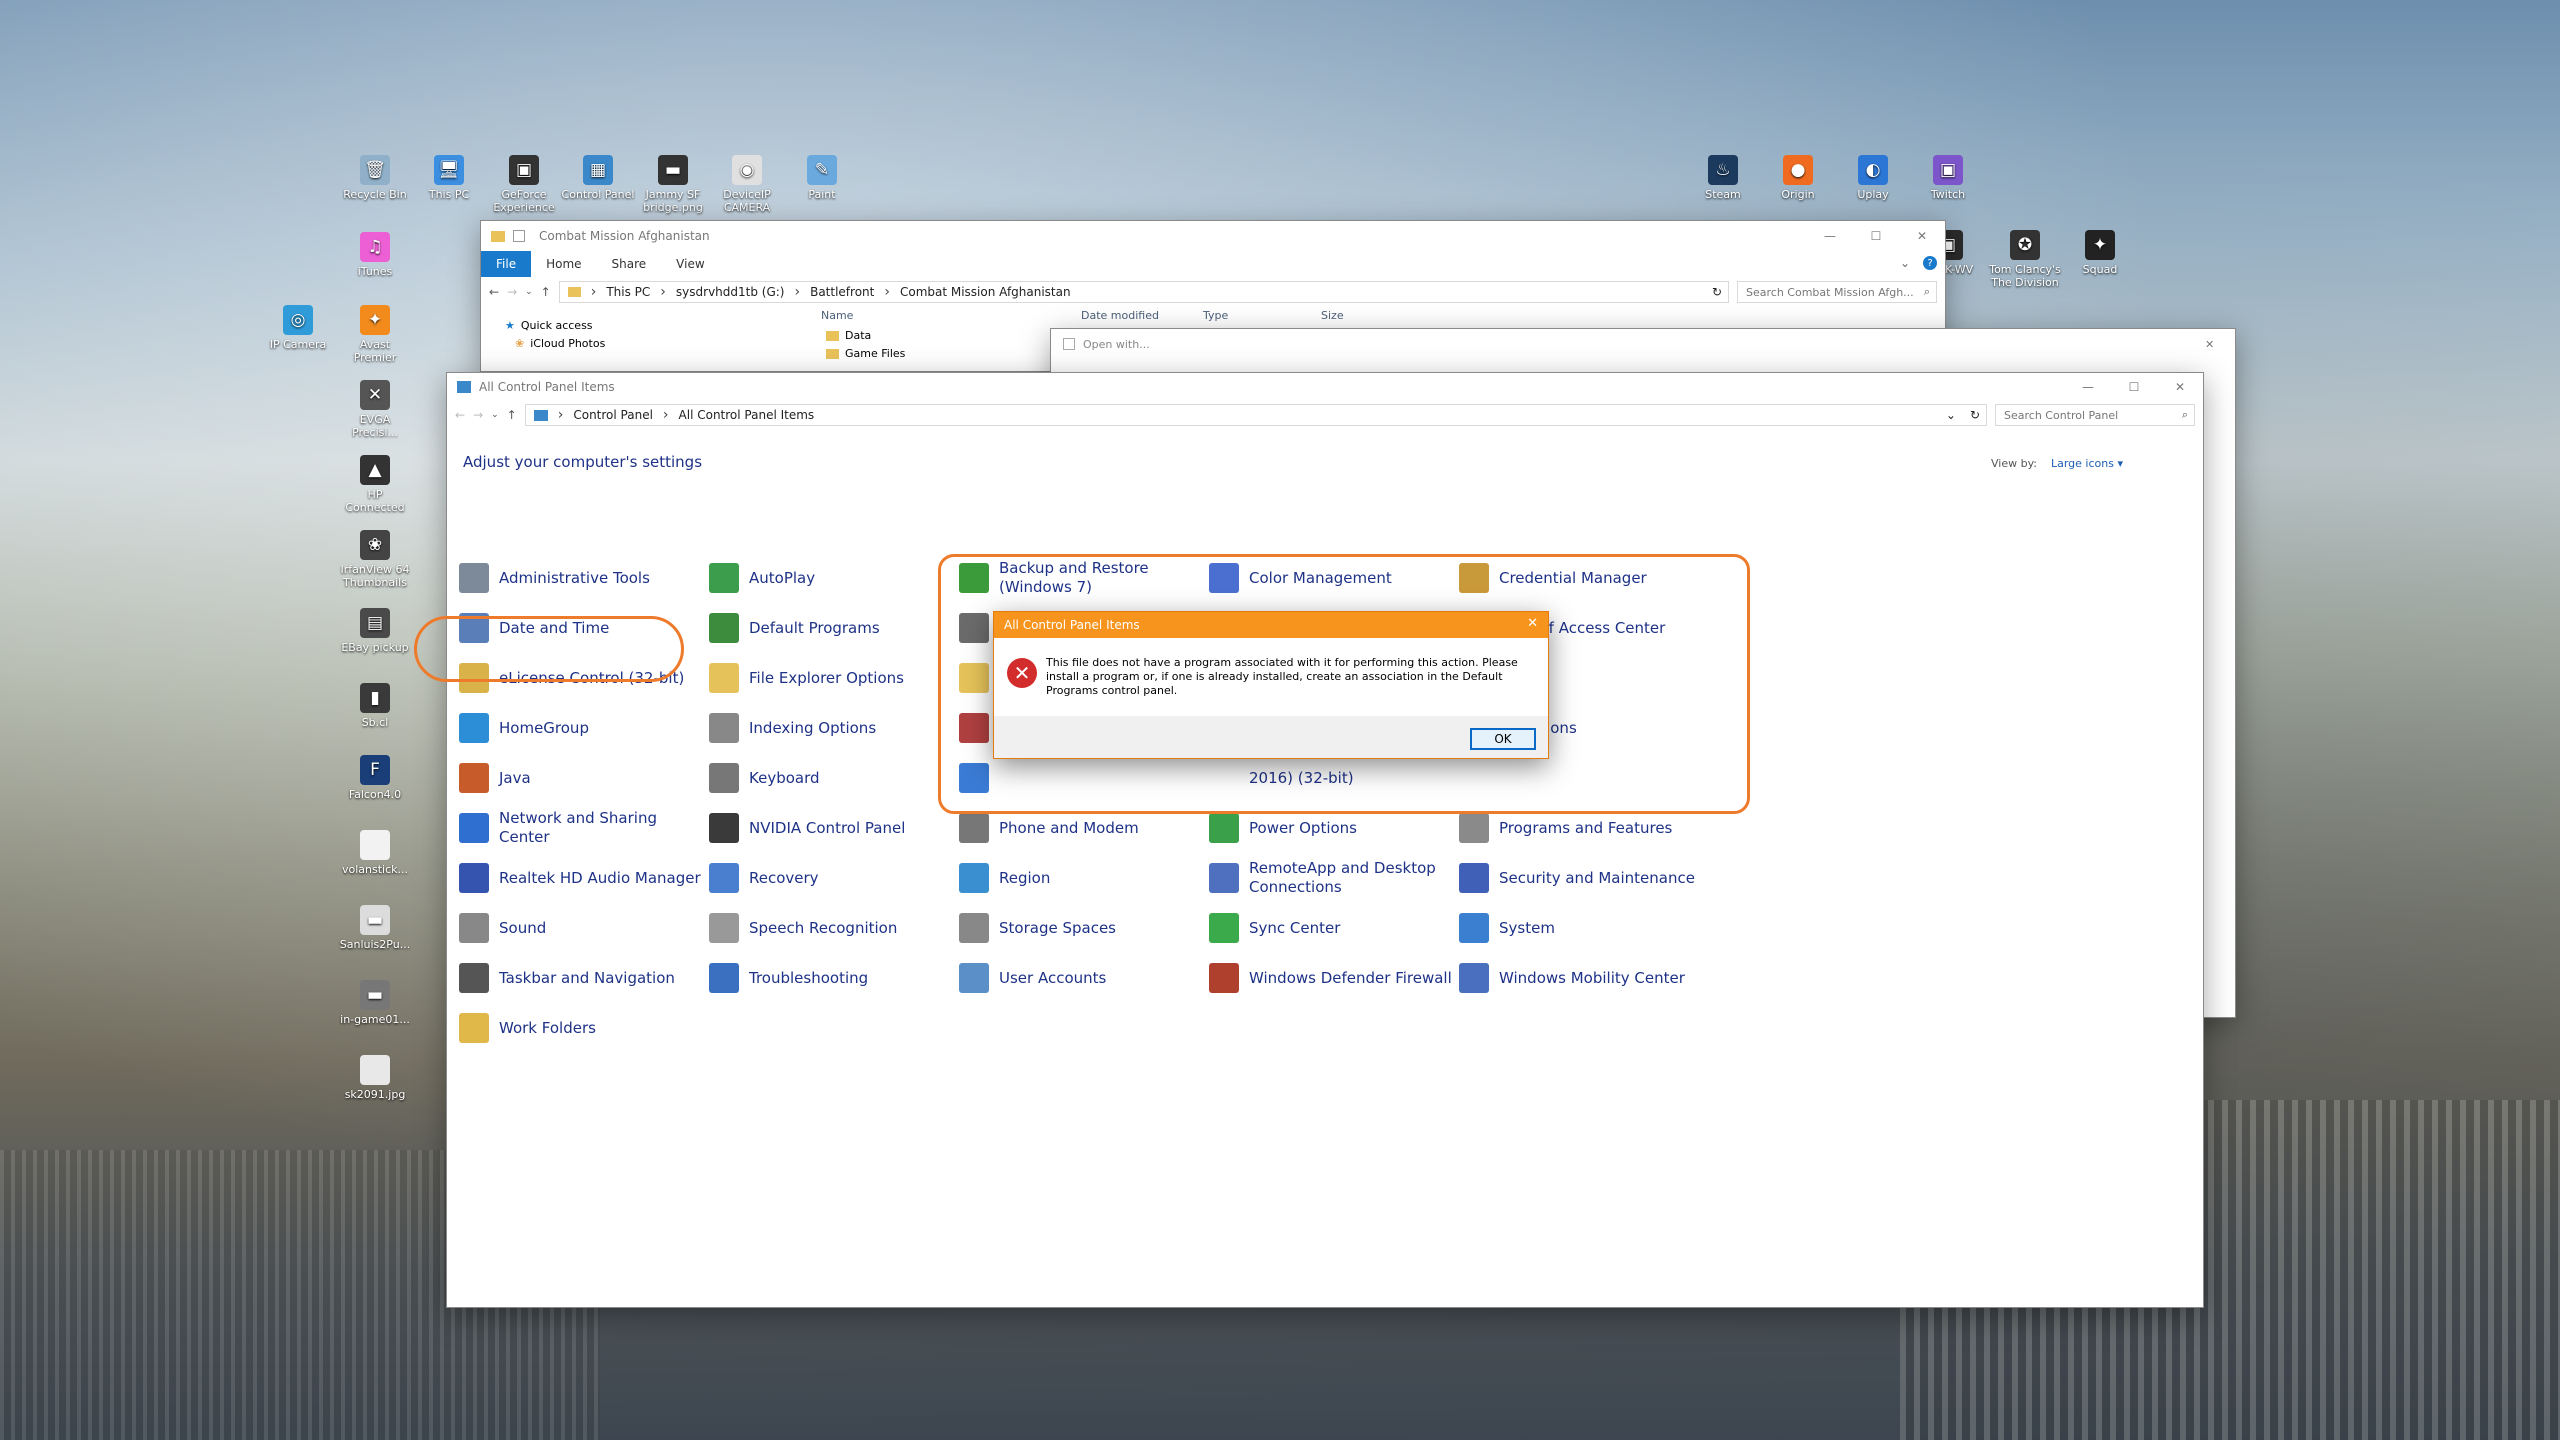 Image resolution: width=2560 pixels, height=1440 pixels. Describe the element at coordinates (375, 631) in the screenshot. I see `desktop-icon: ▤ EBay pickup` at that location.